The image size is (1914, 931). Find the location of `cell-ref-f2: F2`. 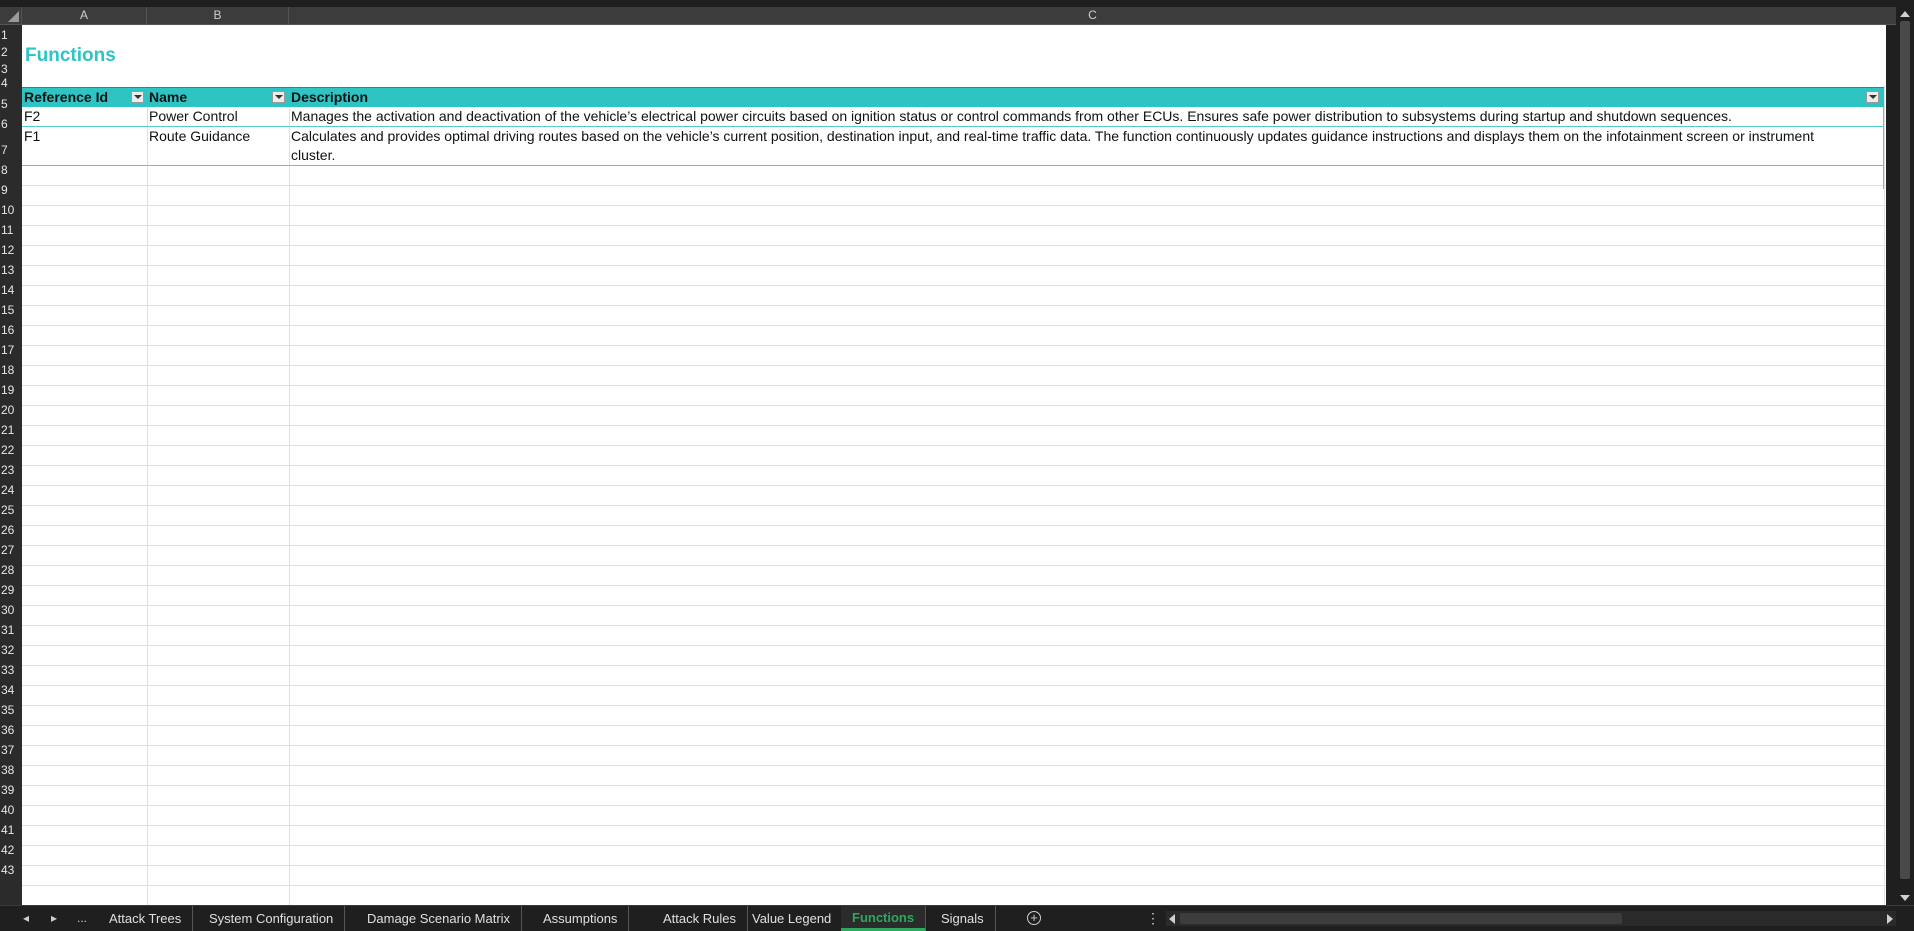

cell-ref-f2: F2 is located at coordinates (84, 116).